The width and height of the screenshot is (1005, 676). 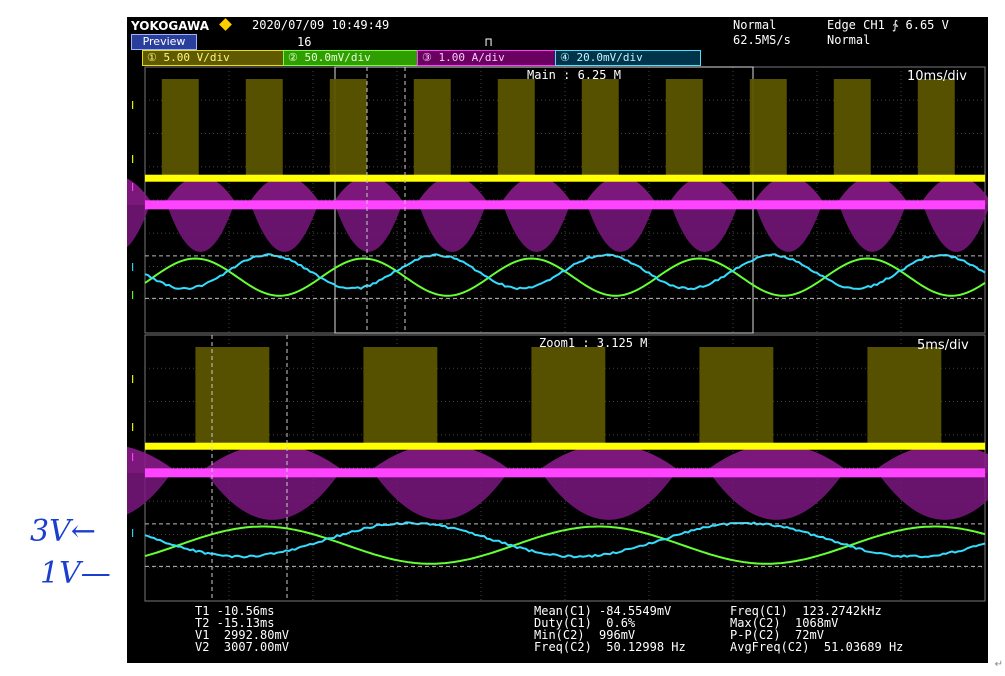 What do you see at coordinates (593, 343) in the screenshot?
I see `zoom-window-label: Zoom1 : 3.125 M` at bounding box center [593, 343].